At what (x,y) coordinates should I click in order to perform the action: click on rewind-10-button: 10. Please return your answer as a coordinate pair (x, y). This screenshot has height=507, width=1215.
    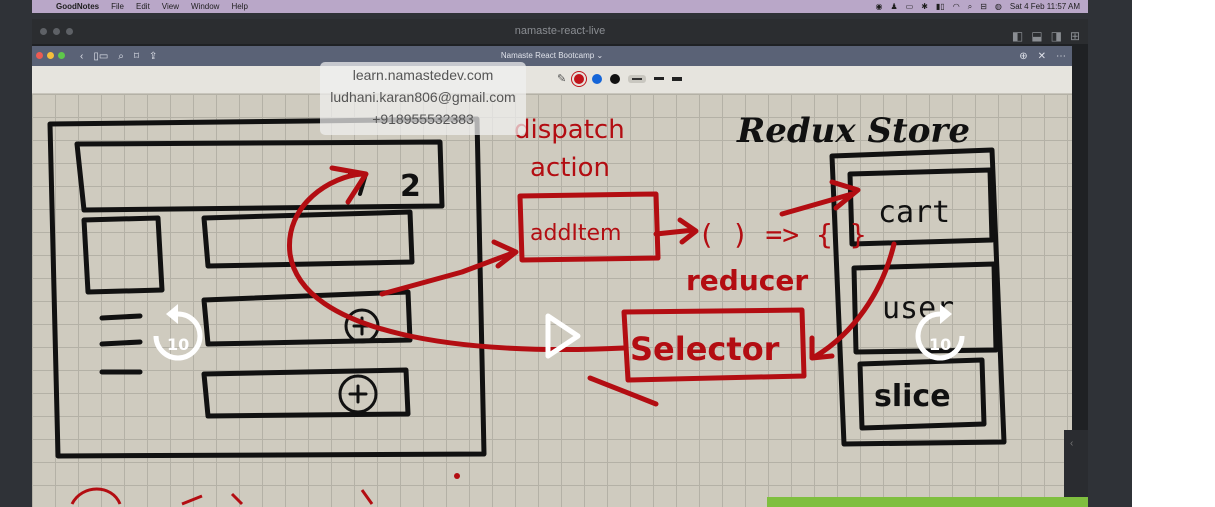
    Looking at the image, I should click on (178, 335).